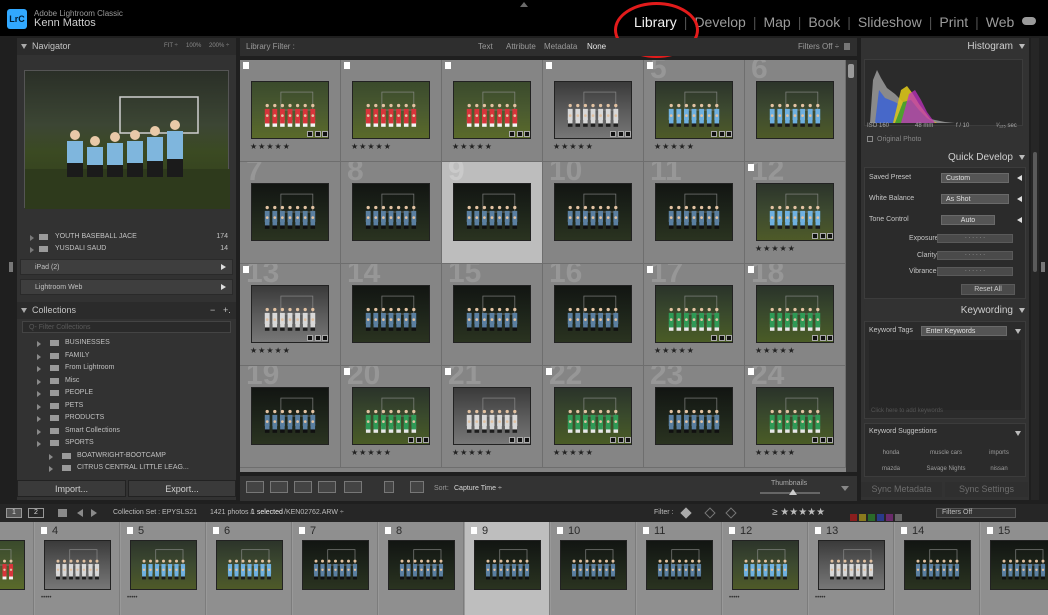 This screenshot has height=615, width=1048. I want to click on collection-item: PRODUCTS, so click(126, 418).